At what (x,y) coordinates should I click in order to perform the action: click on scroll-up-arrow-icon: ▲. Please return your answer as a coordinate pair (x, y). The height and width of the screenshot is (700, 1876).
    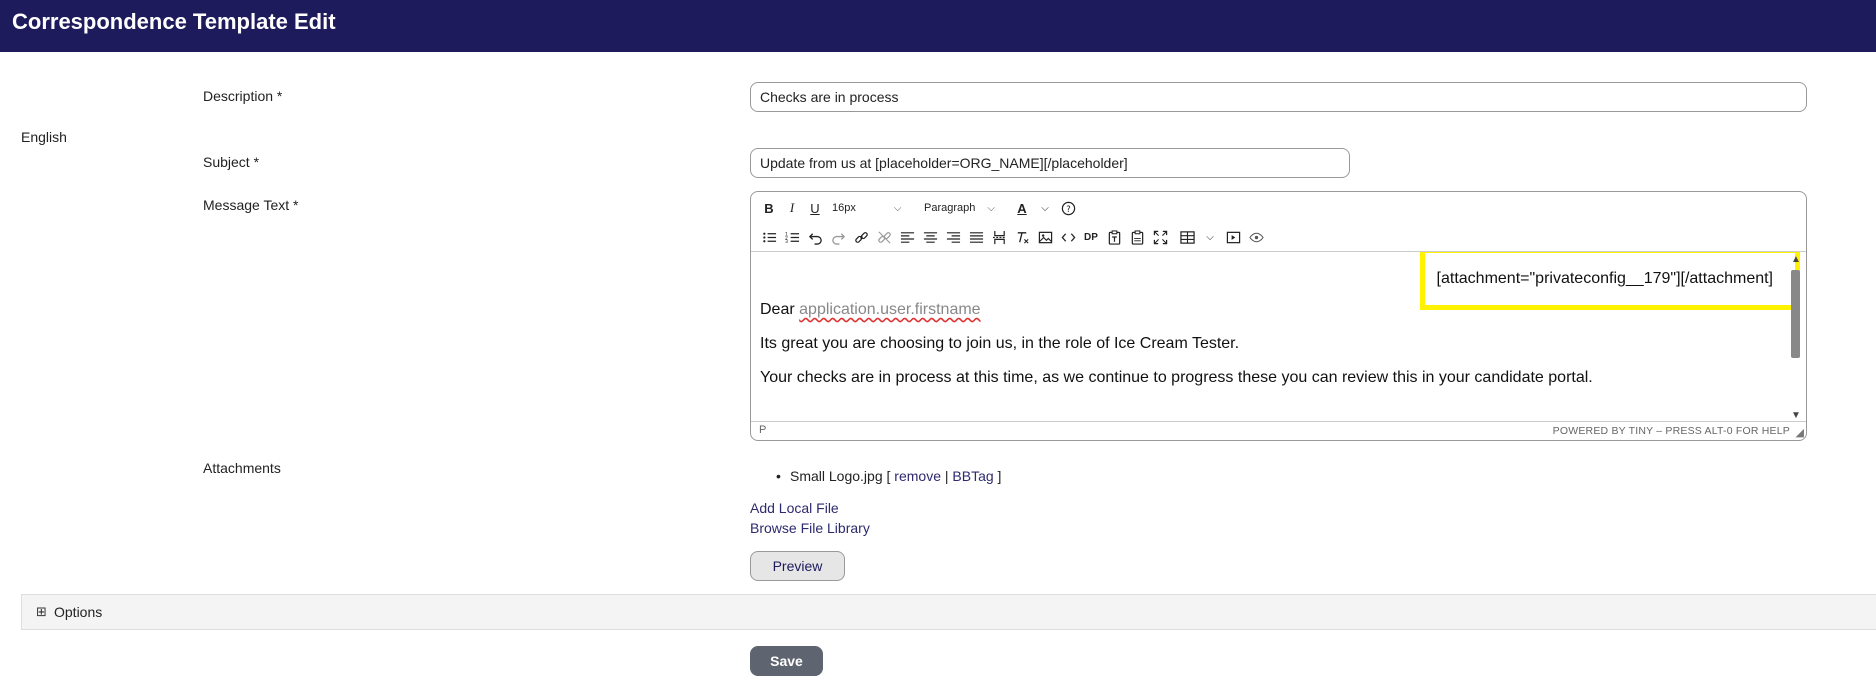
    Looking at the image, I should click on (1796, 259).